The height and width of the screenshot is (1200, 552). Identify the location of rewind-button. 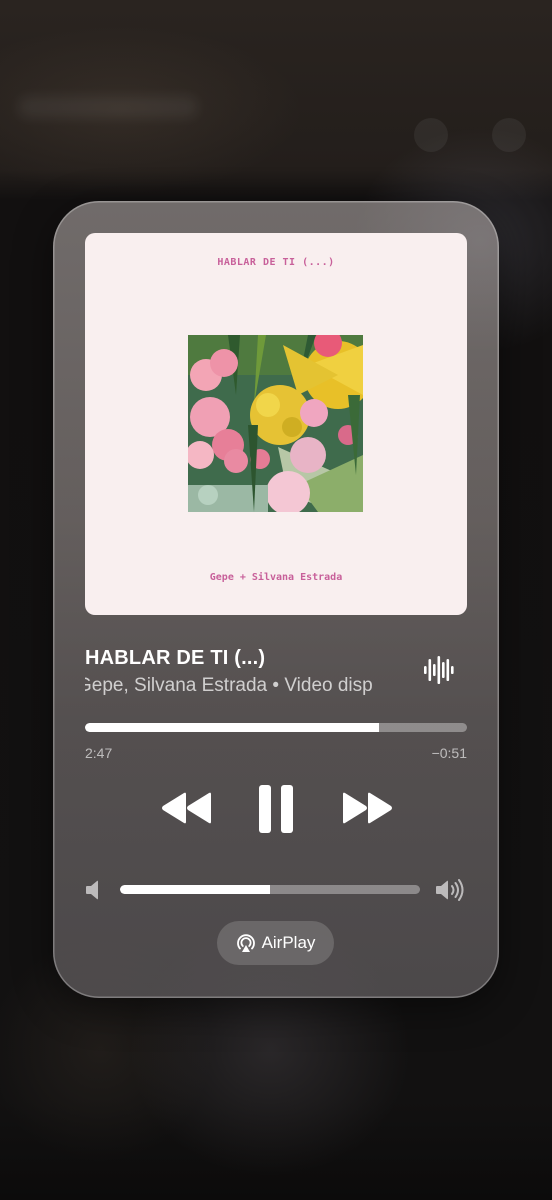
(187, 808).